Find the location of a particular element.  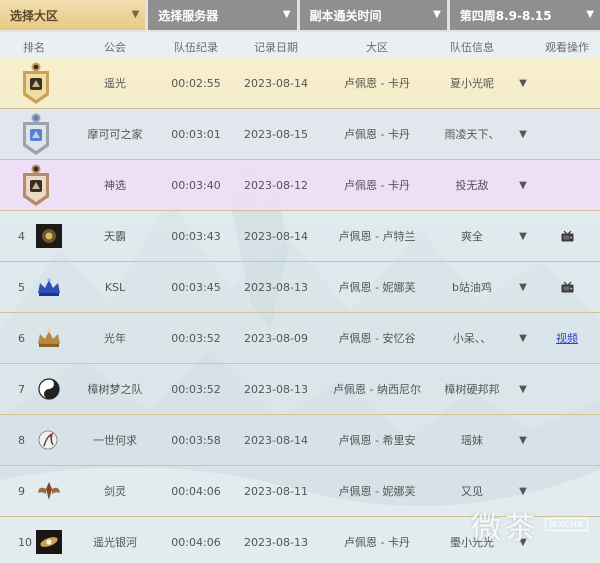

header-watch: 观看操作 is located at coordinates (567, 47).